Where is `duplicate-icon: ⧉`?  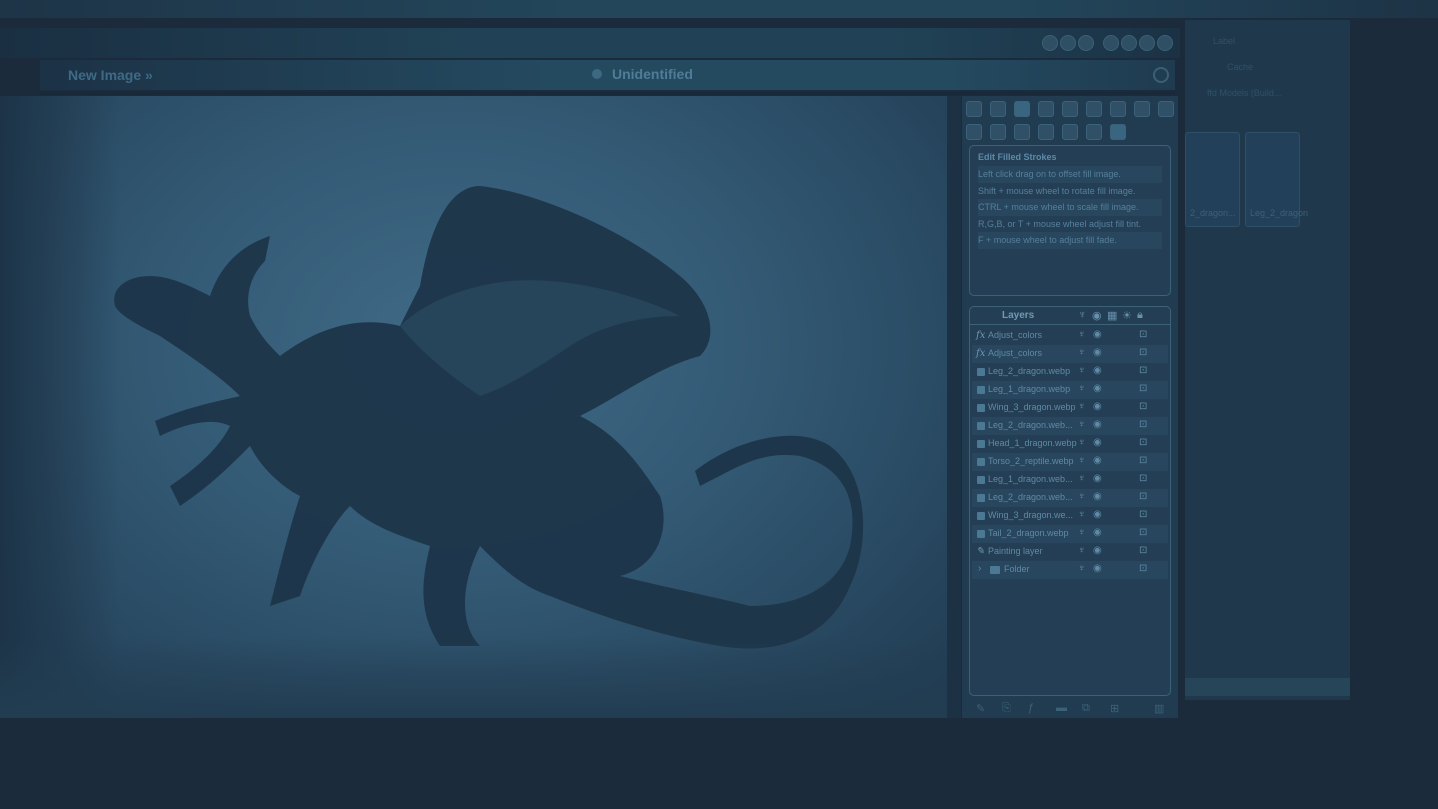 duplicate-icon: ⧉ is located at coordinates (1086, 708).